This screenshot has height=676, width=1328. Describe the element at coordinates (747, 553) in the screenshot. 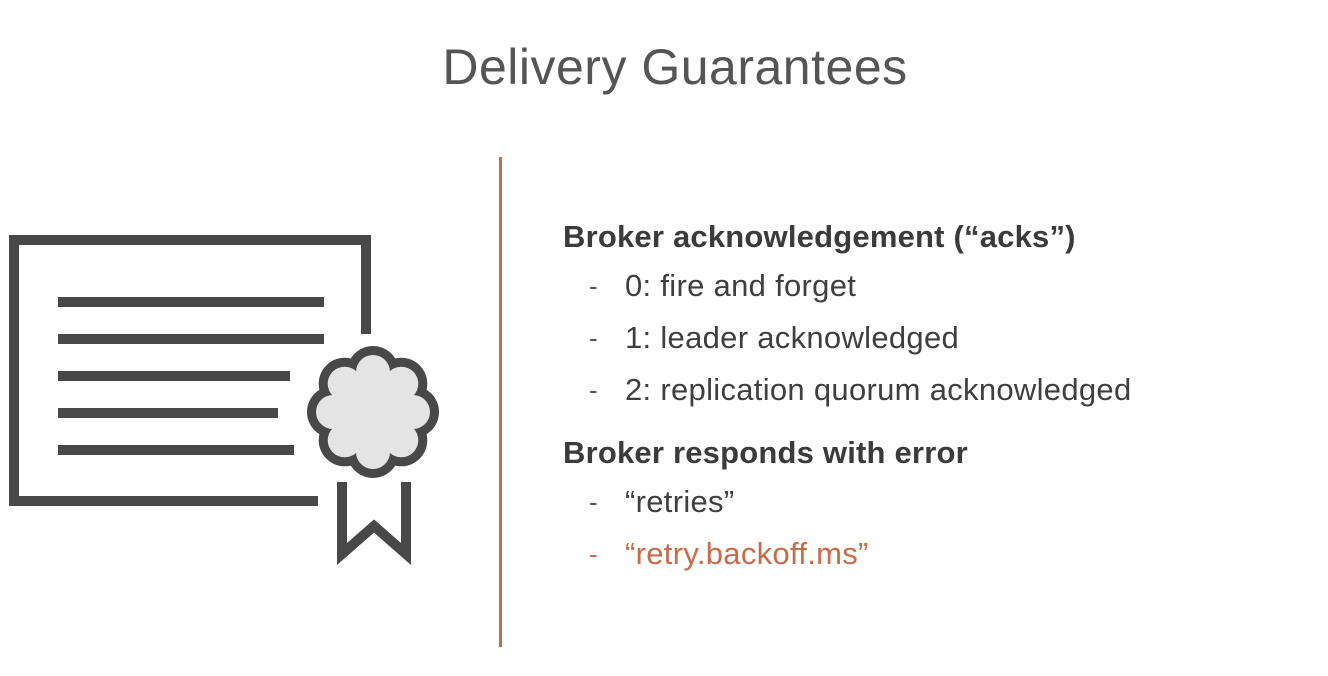

I see `list-item-text: “retry.backoff.ms”` at that location.